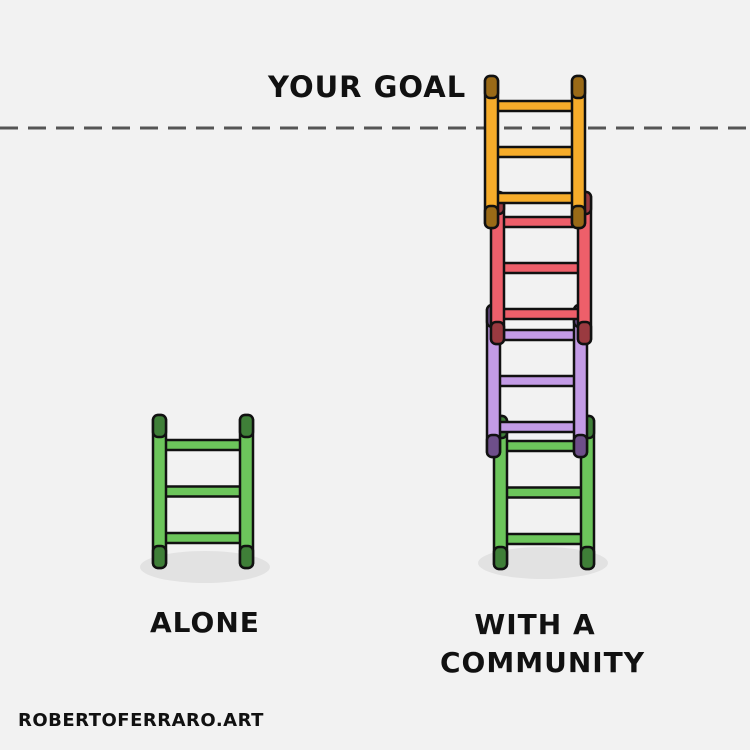 The height and width of the screenshot is (750, 750). I want to click on alone-ladder-green, so click(203, 491).